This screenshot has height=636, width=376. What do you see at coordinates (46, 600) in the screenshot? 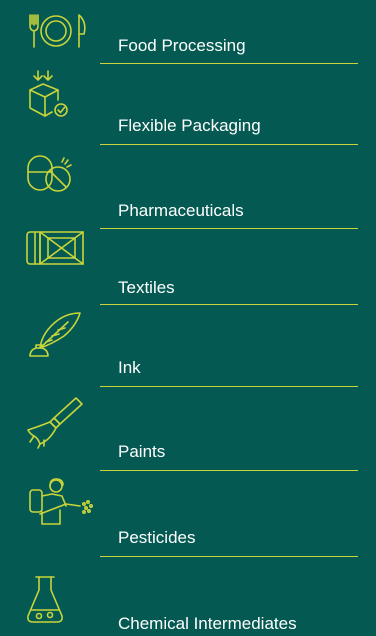
I see `flask-icon` at bounding box center [46, 600].